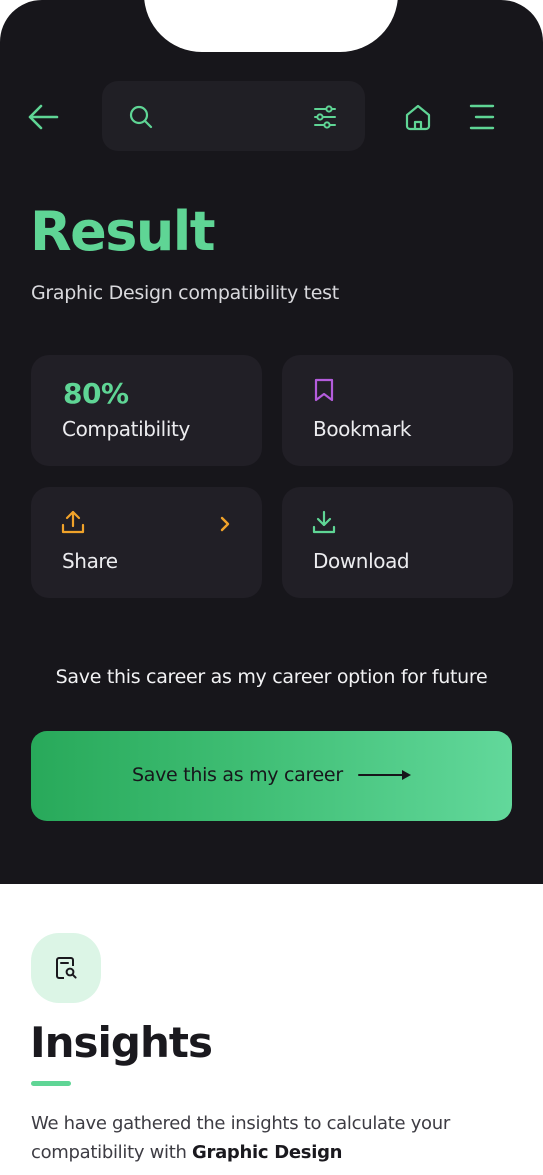 The height and width of the screenshot is (1175, 543). I want to click on search-icon, so click(141, 117).